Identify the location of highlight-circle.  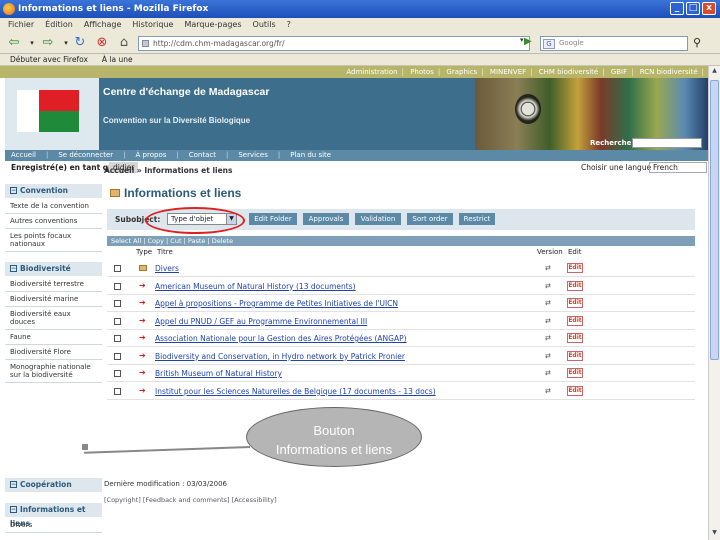
(195, 220).